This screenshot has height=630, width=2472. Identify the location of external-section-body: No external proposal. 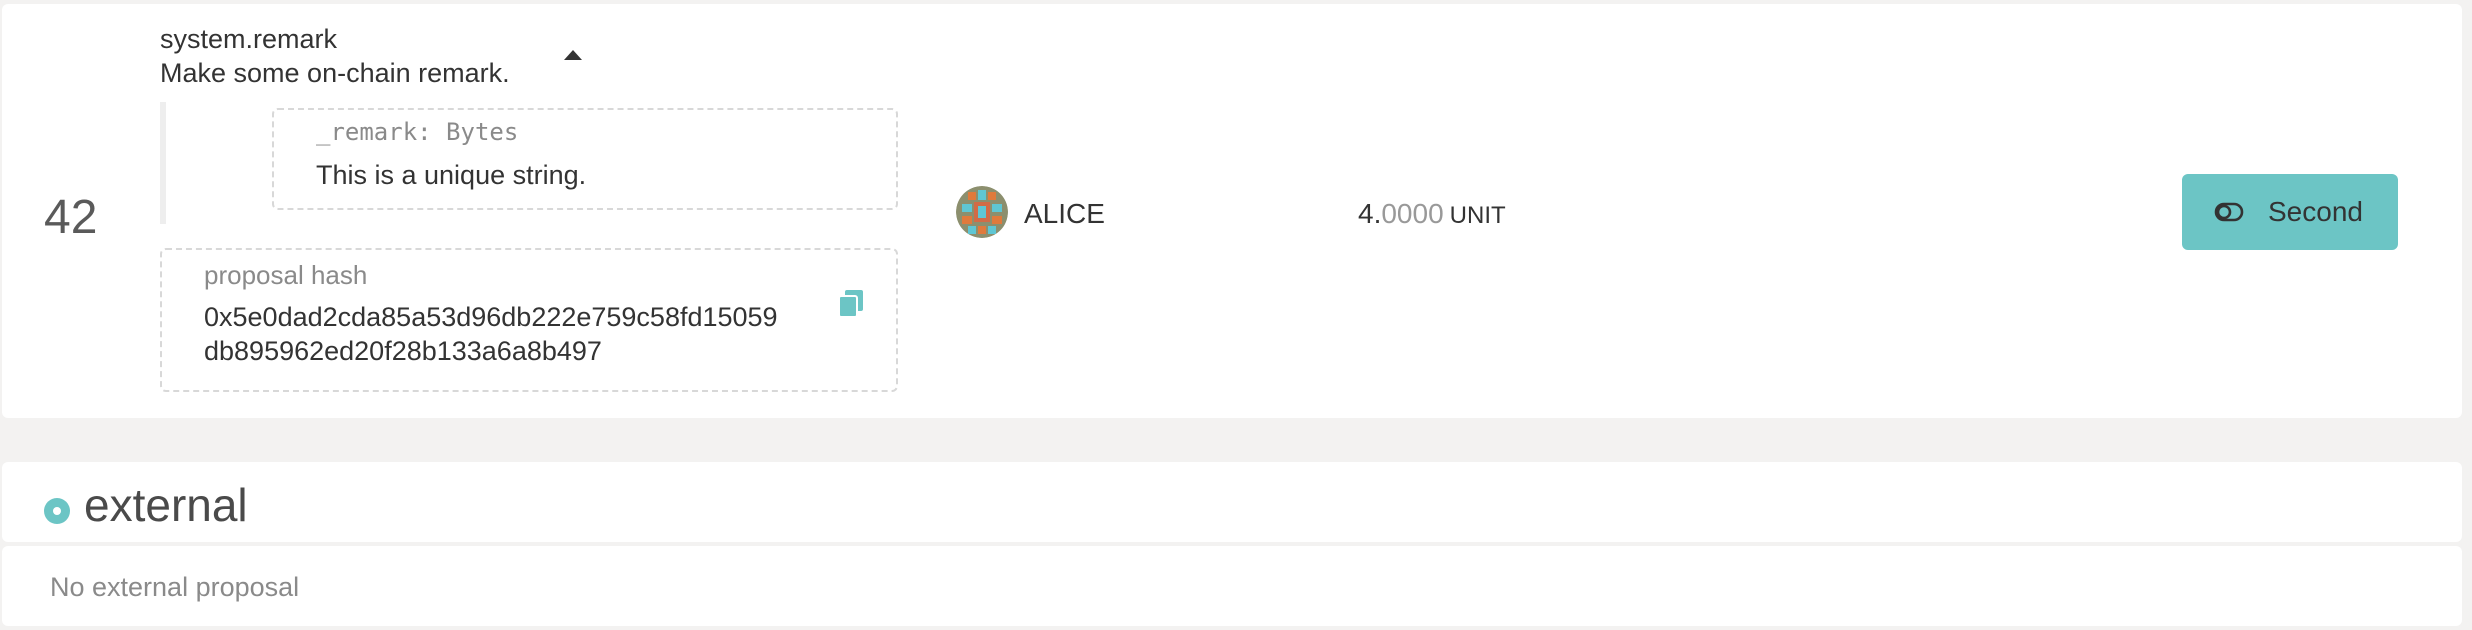
(1232, 586).